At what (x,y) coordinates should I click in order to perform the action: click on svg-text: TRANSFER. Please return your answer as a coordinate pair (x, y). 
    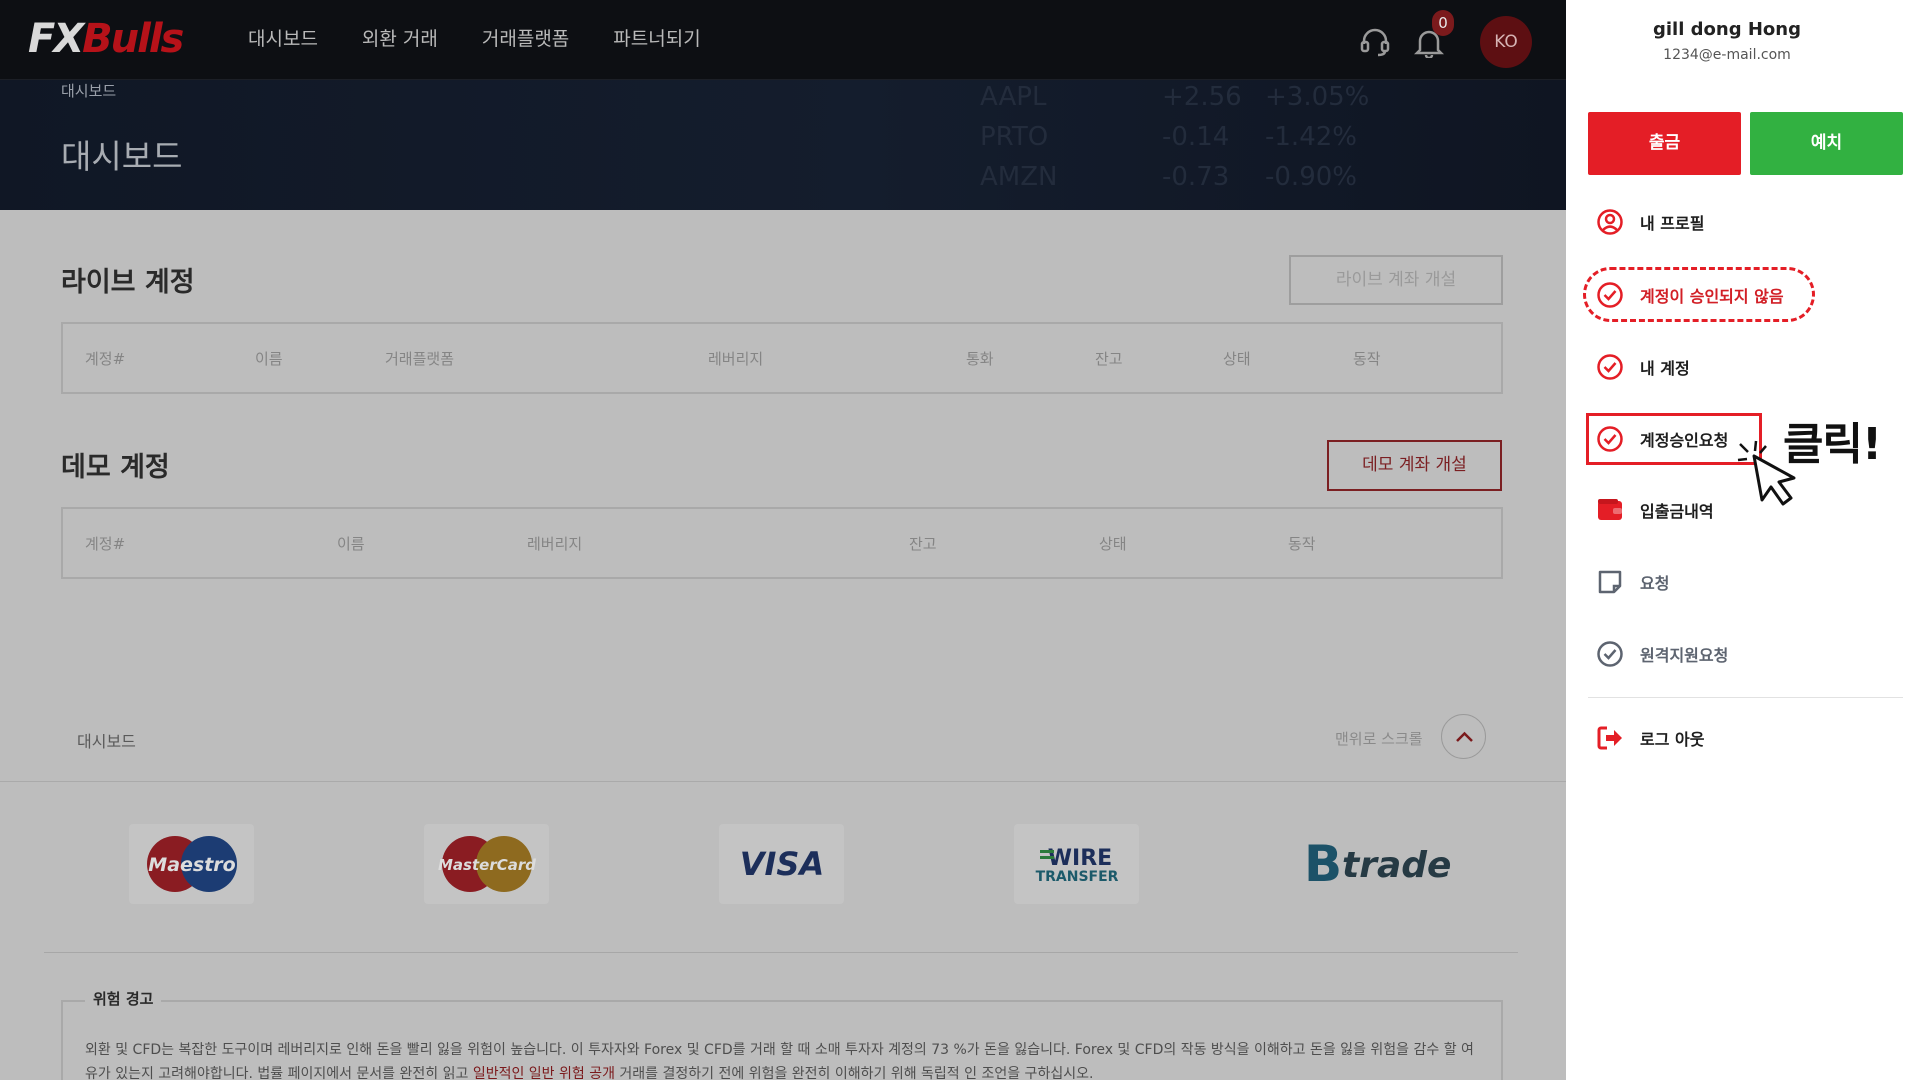
    Looking at the image, I should click on (1076, 877).